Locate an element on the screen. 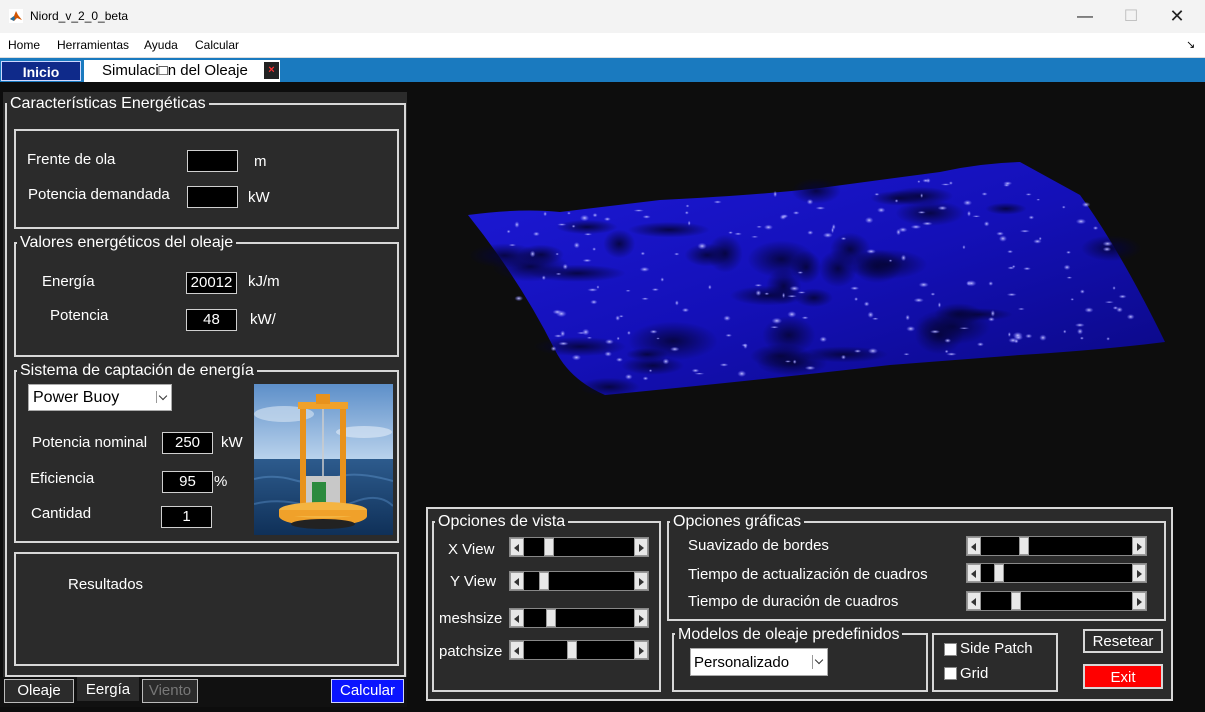 The height and width of the screenshot is (712, 1205). calcular-button: Calcular is located at coordinates (367, 691).